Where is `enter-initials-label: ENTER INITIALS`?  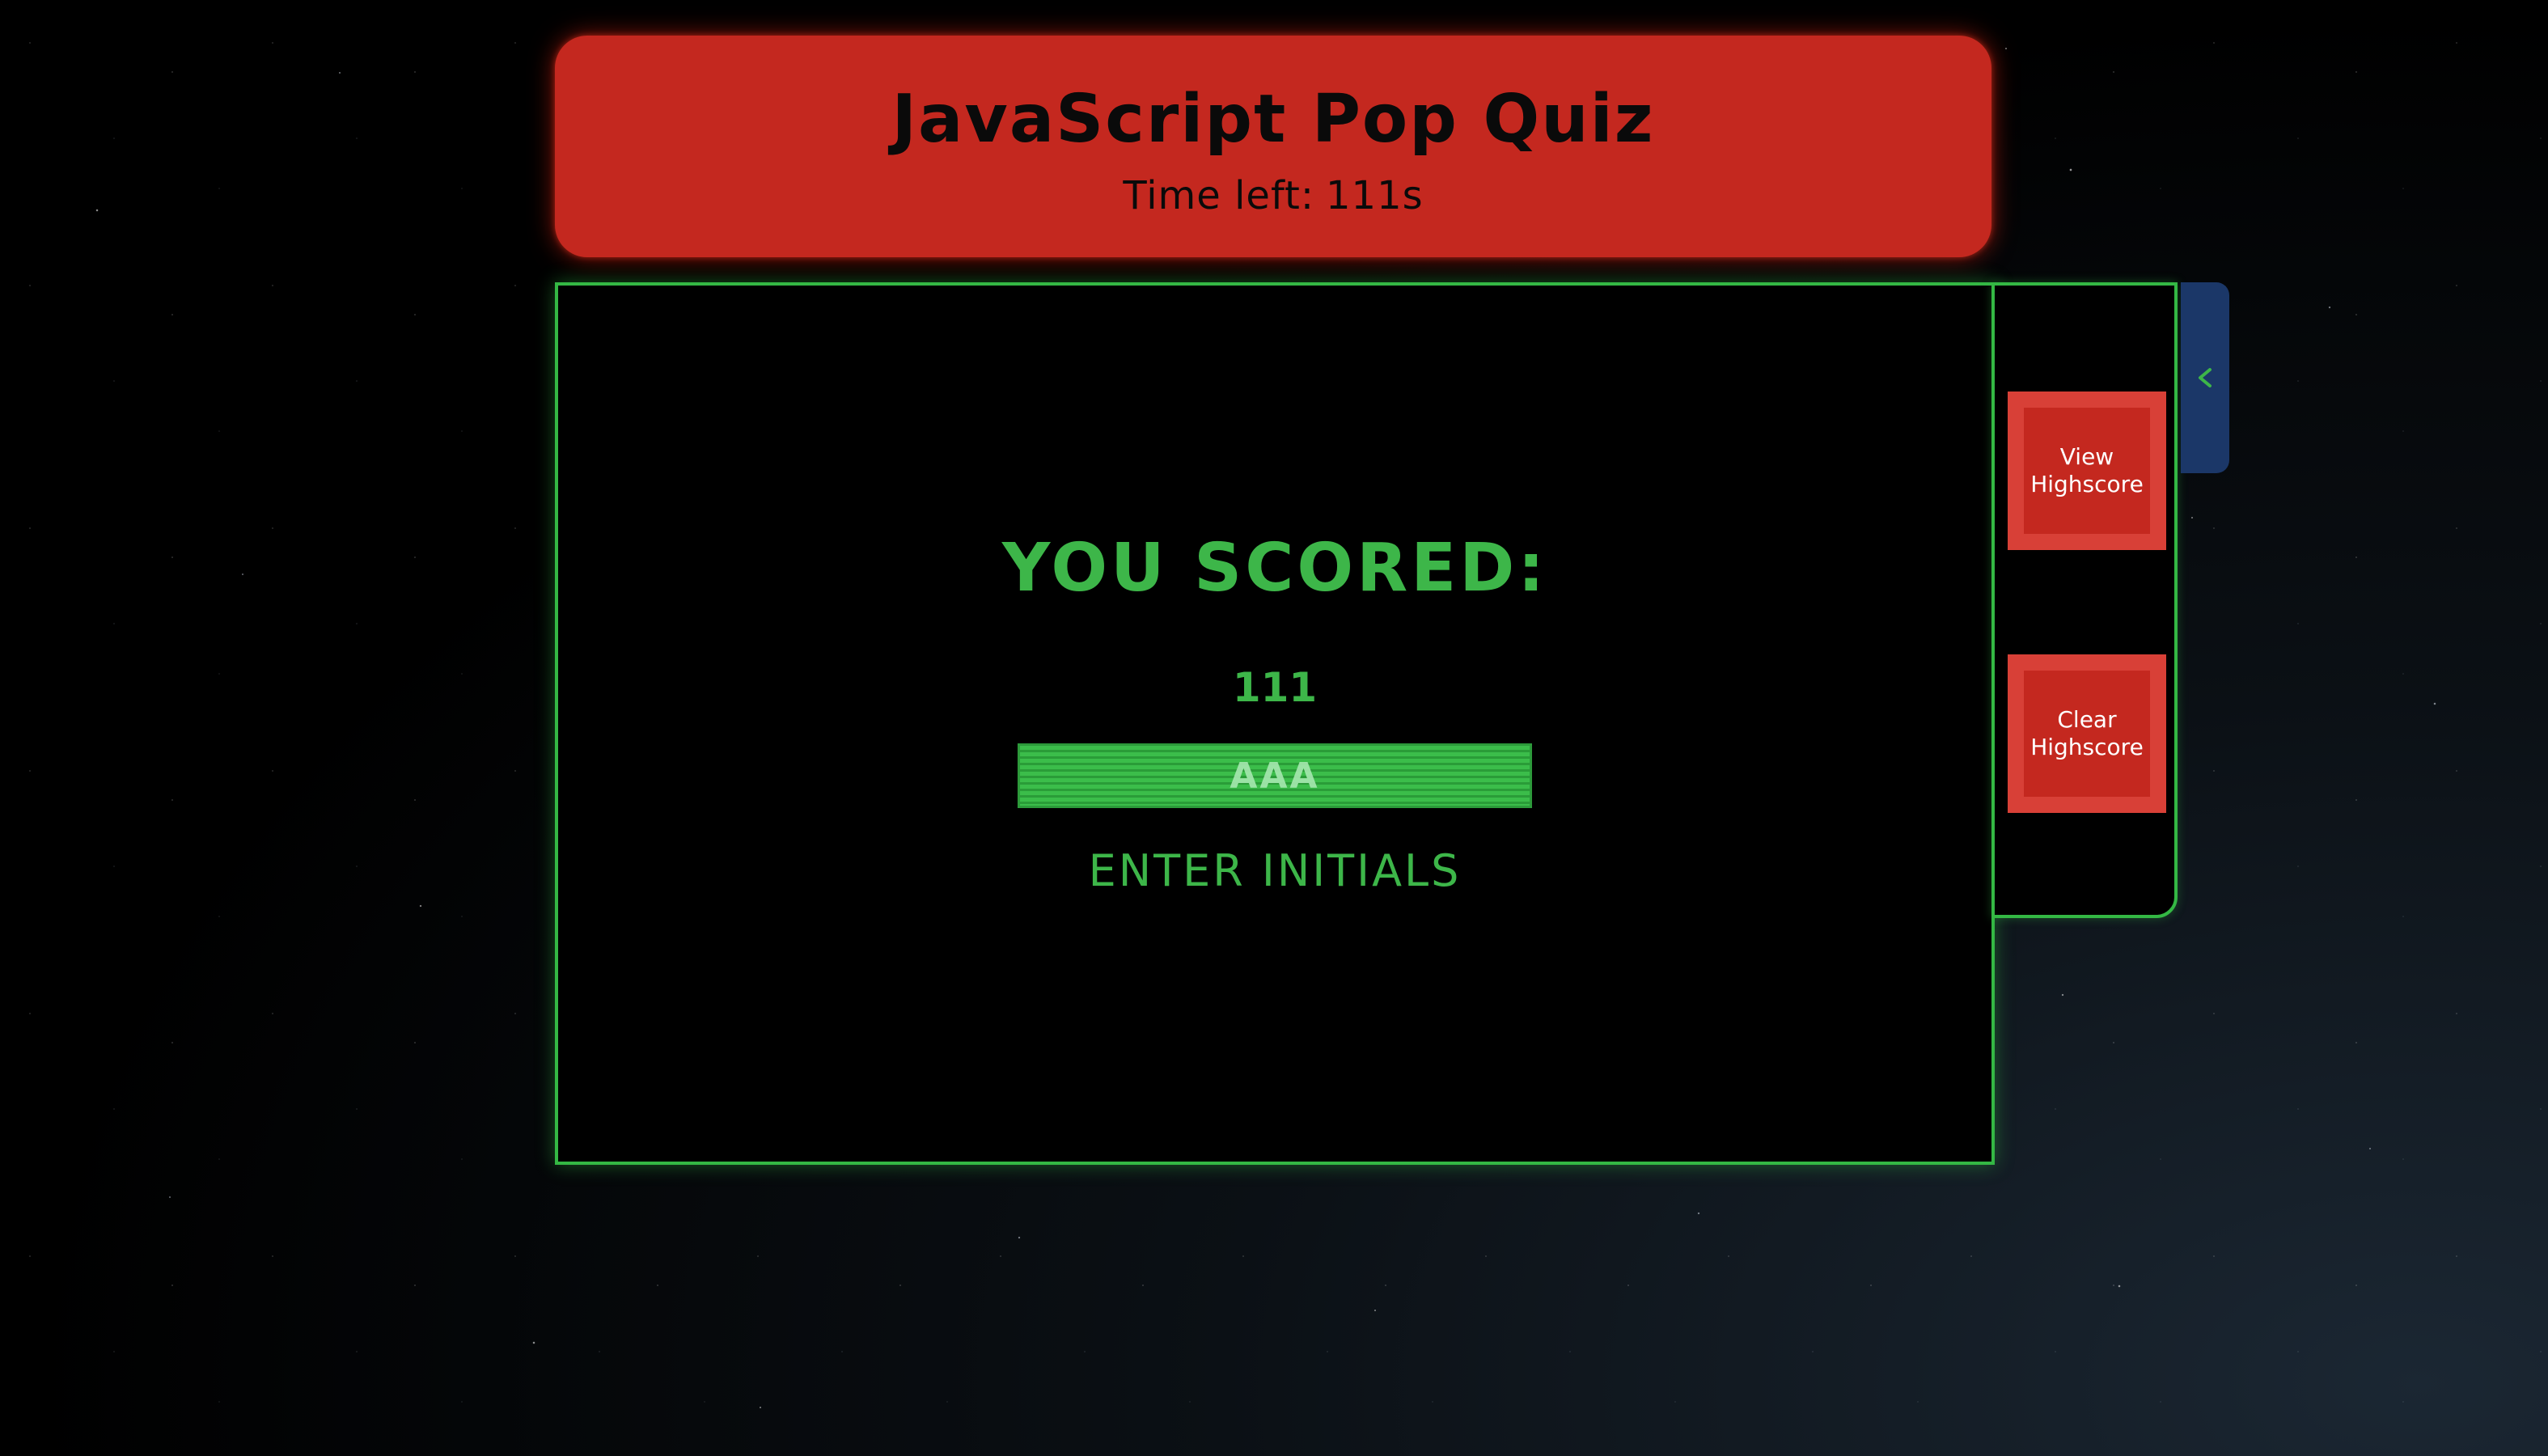 enter-initials-label: ENTER INITIALS is located at coordinates (1275, 870).